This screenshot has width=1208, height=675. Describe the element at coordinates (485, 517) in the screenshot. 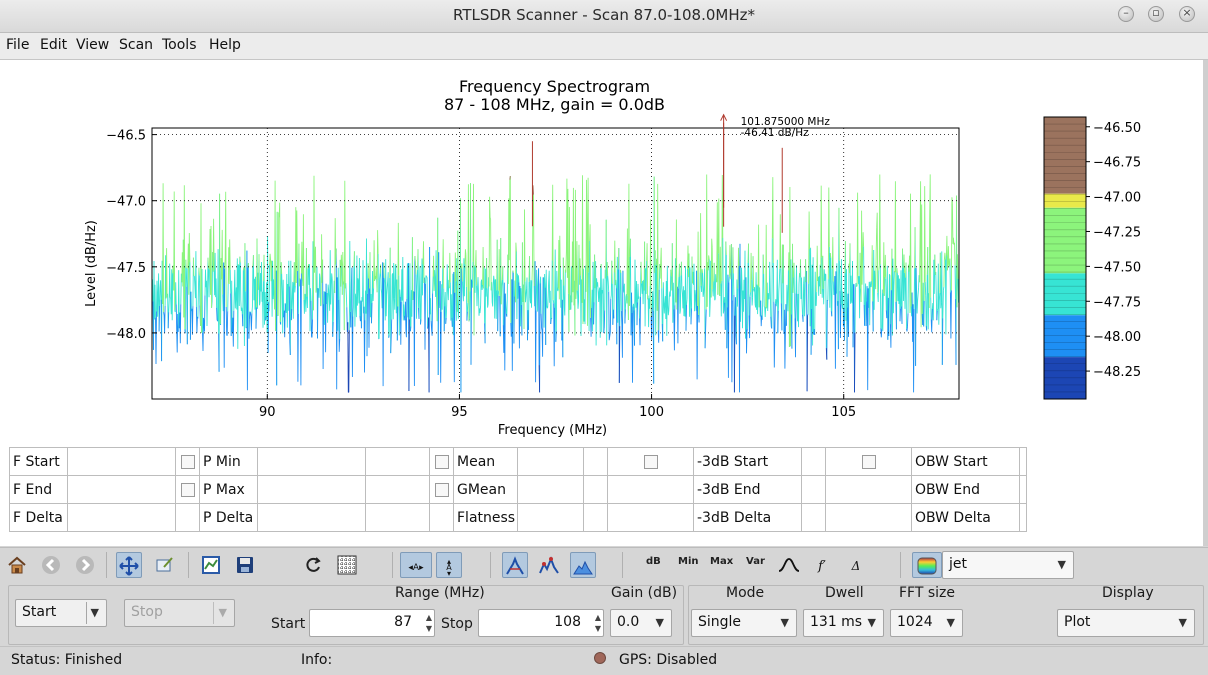

I see `measurement-label: Flatness` at that location.